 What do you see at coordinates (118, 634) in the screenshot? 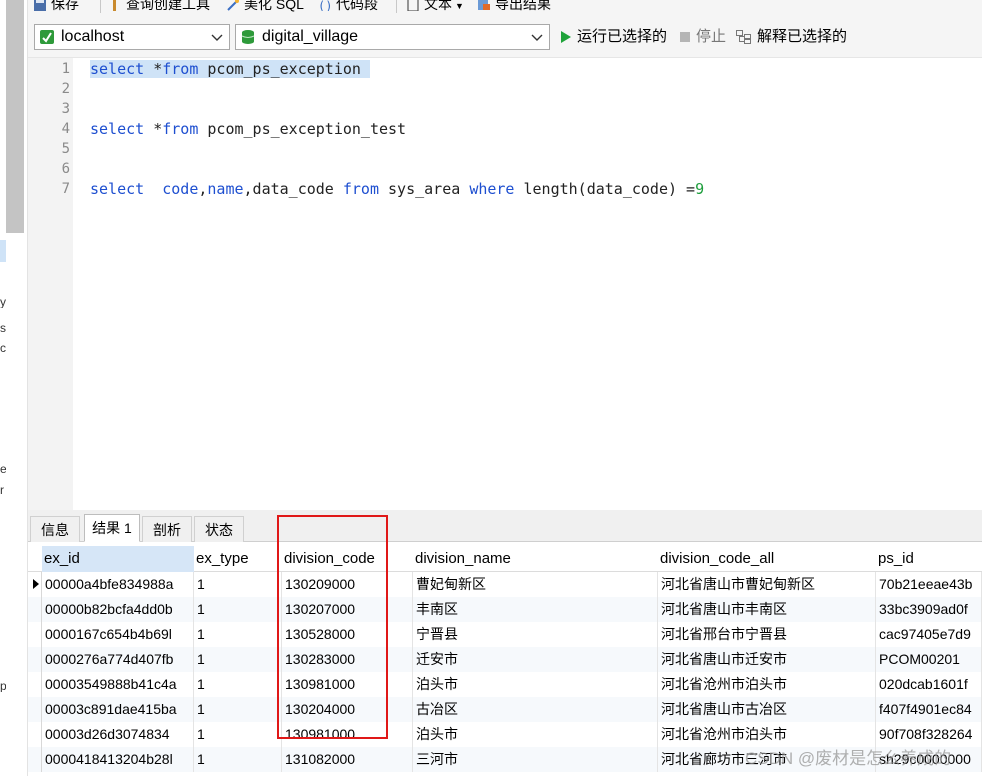
I see `cell-ex-id: 0000167c654b4b69l` at bounding box center [118, 634].